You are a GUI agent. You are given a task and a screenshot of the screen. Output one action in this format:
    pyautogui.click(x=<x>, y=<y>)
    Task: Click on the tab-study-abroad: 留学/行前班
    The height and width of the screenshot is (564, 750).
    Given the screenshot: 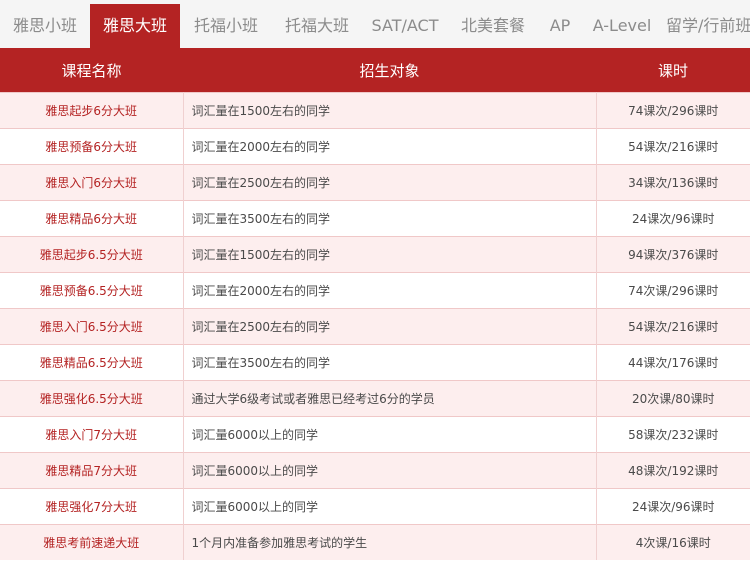 What is the action you would take?
    pyautogui.click(x=708, y=26)
    